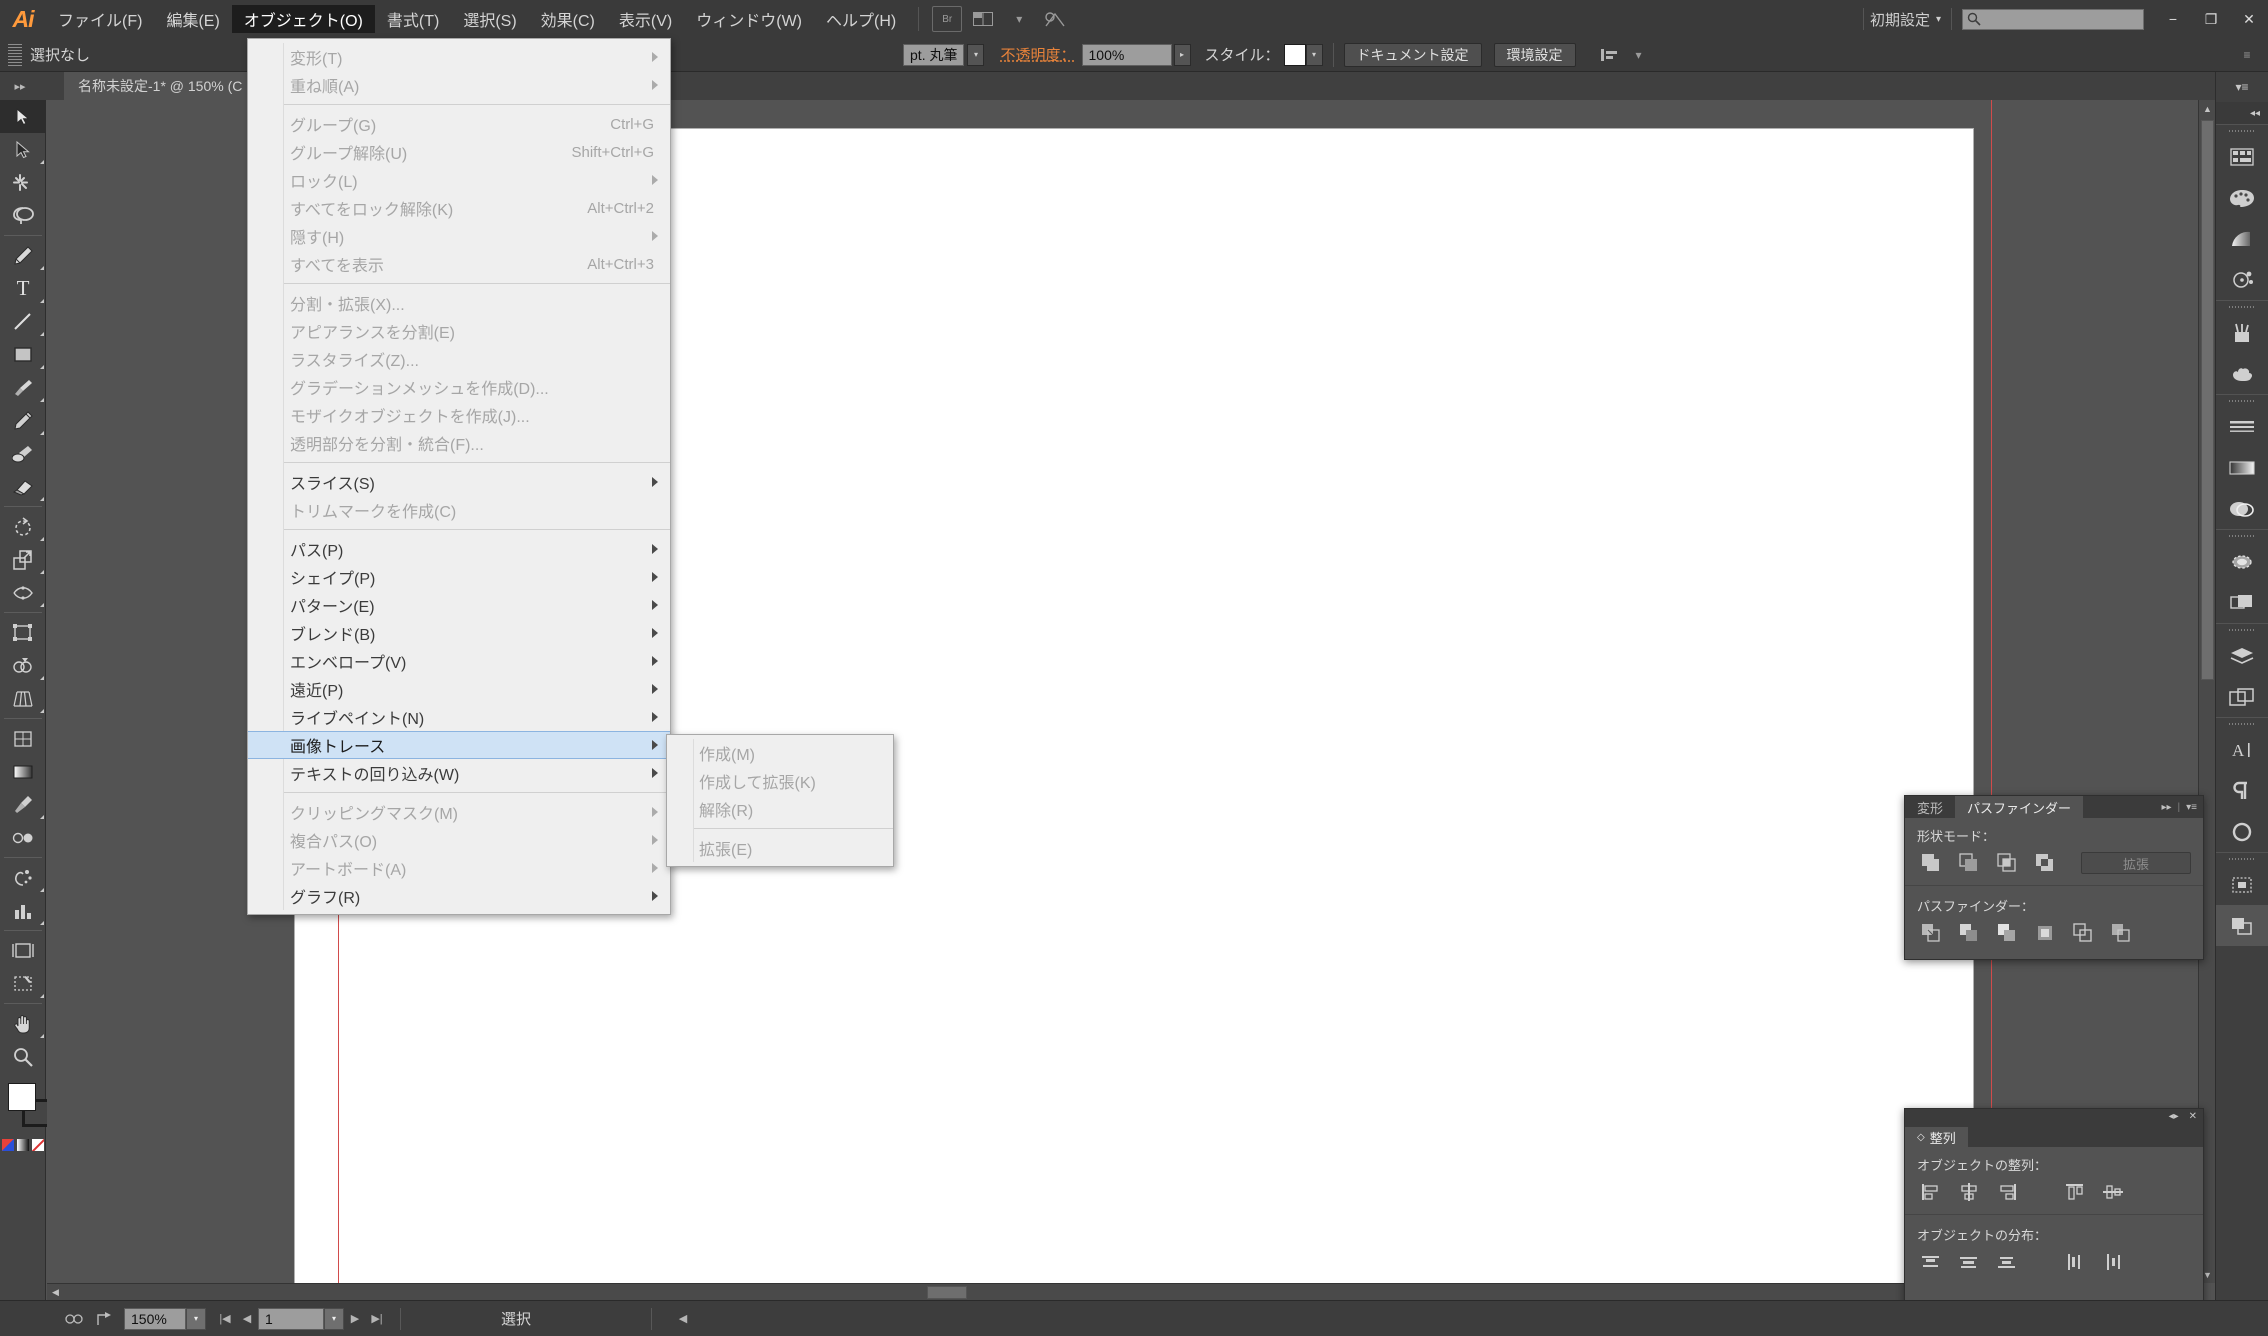 The height and width of the screenshot is (1336, 2268). What do you see at coordinates (23, 1056) in the screenshot?
I see `zoom-tool` at bounding box center [23, 1056].